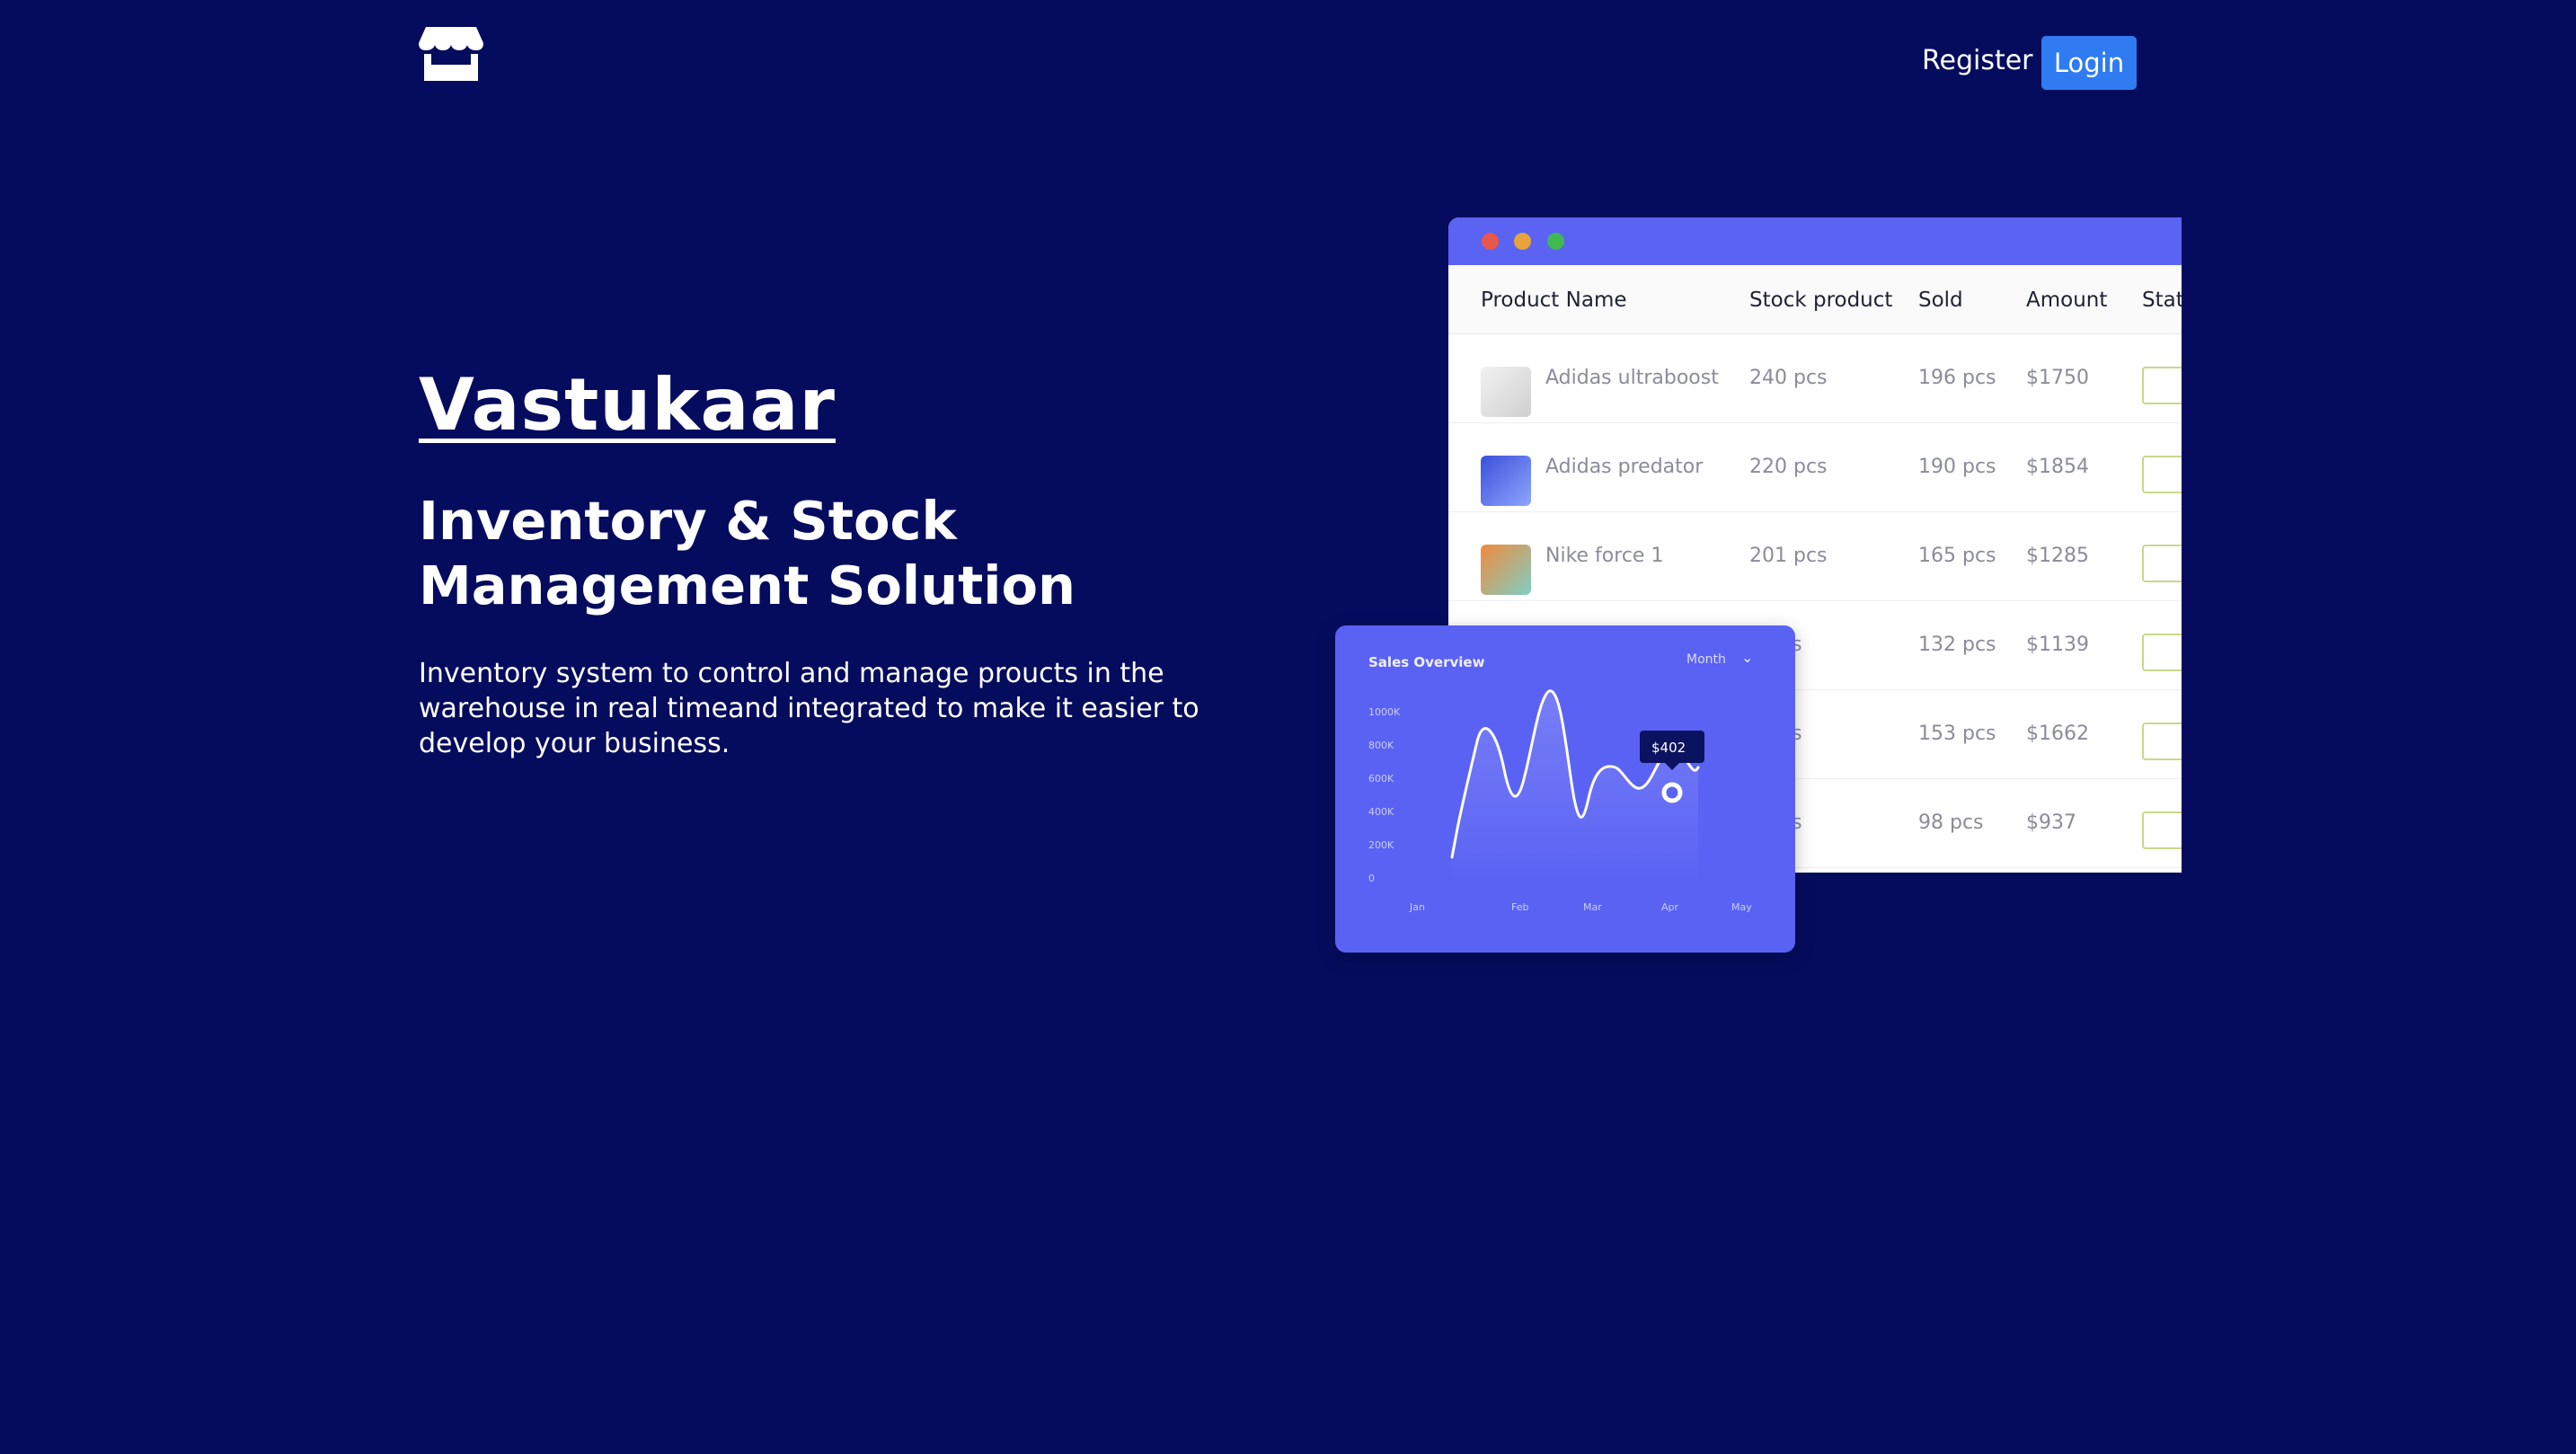 Image resolution: width=2576 pixels, height=1454 pixels. What do you see at coordinates (2162, 300) in the screenshot?
I see `column-status: Stat` at bounding box center [2162, 300].